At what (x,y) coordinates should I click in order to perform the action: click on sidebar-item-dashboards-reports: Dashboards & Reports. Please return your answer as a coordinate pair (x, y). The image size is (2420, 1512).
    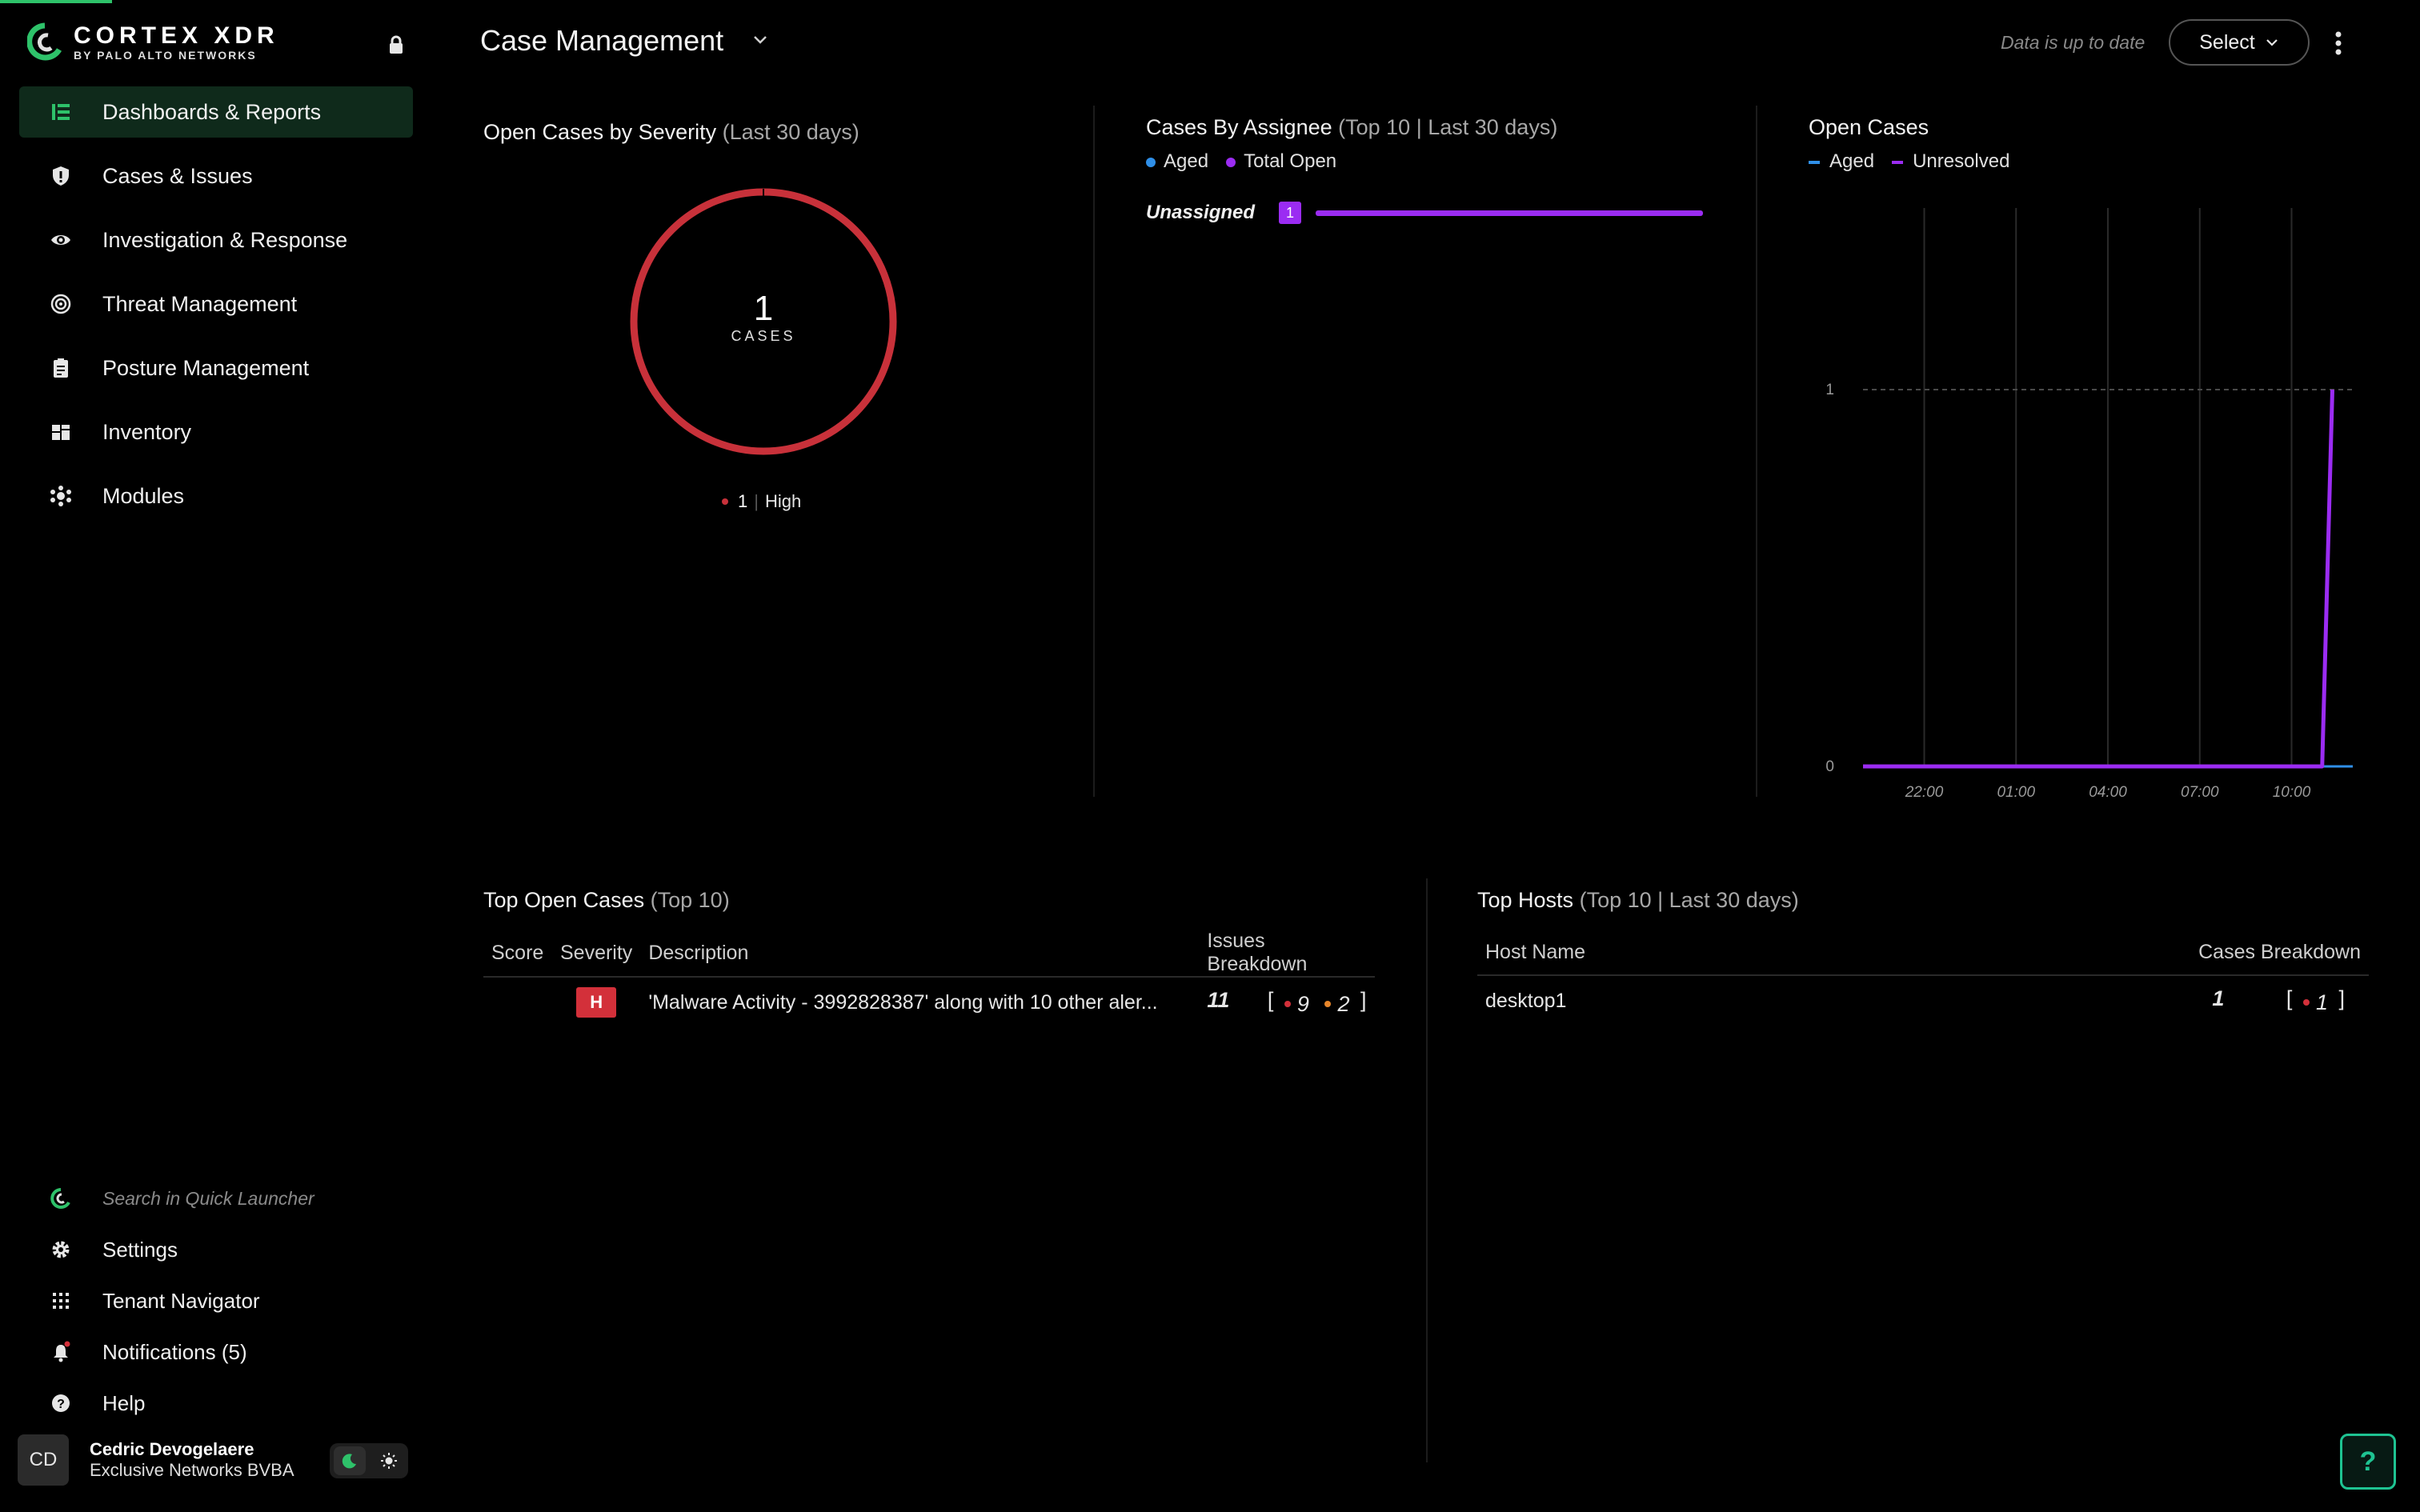
    Looking at the image, I should click on (216, 112).